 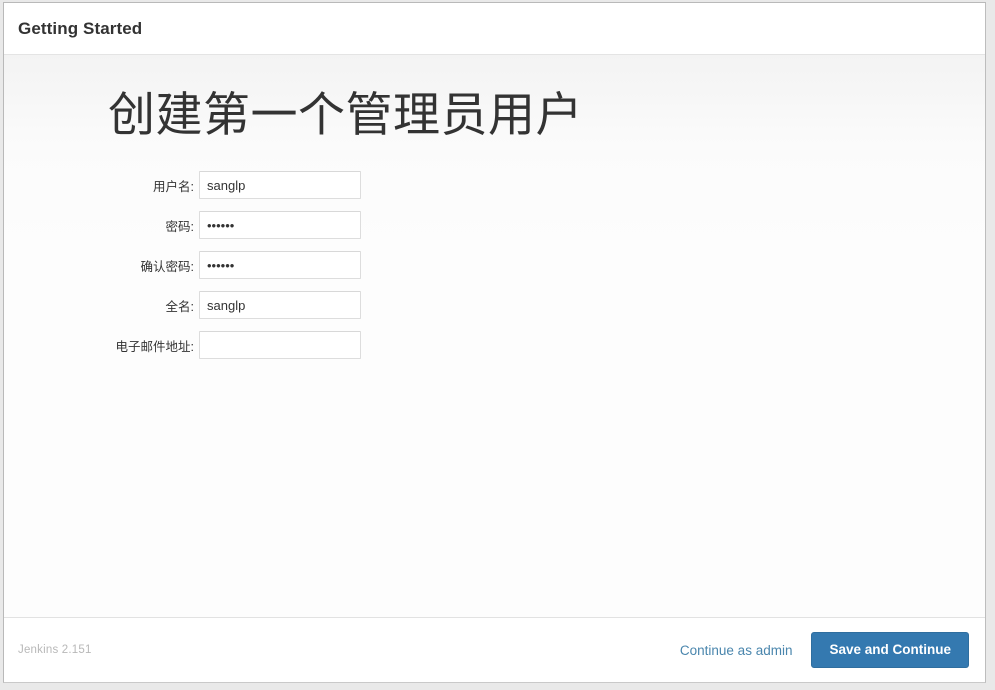 What do you see at coordinates (80, 28) in the screenshot?
I see `page-title: Getting Started` at bounding box center [80, 28].